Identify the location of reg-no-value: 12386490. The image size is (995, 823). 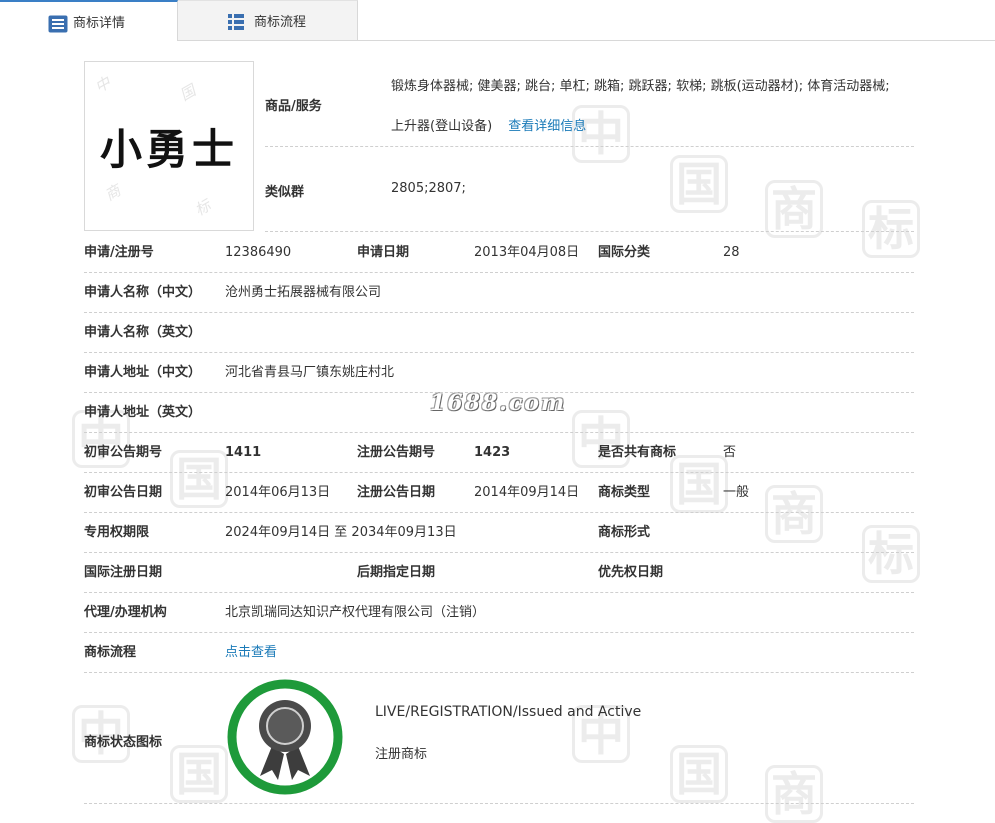
(258, 252).